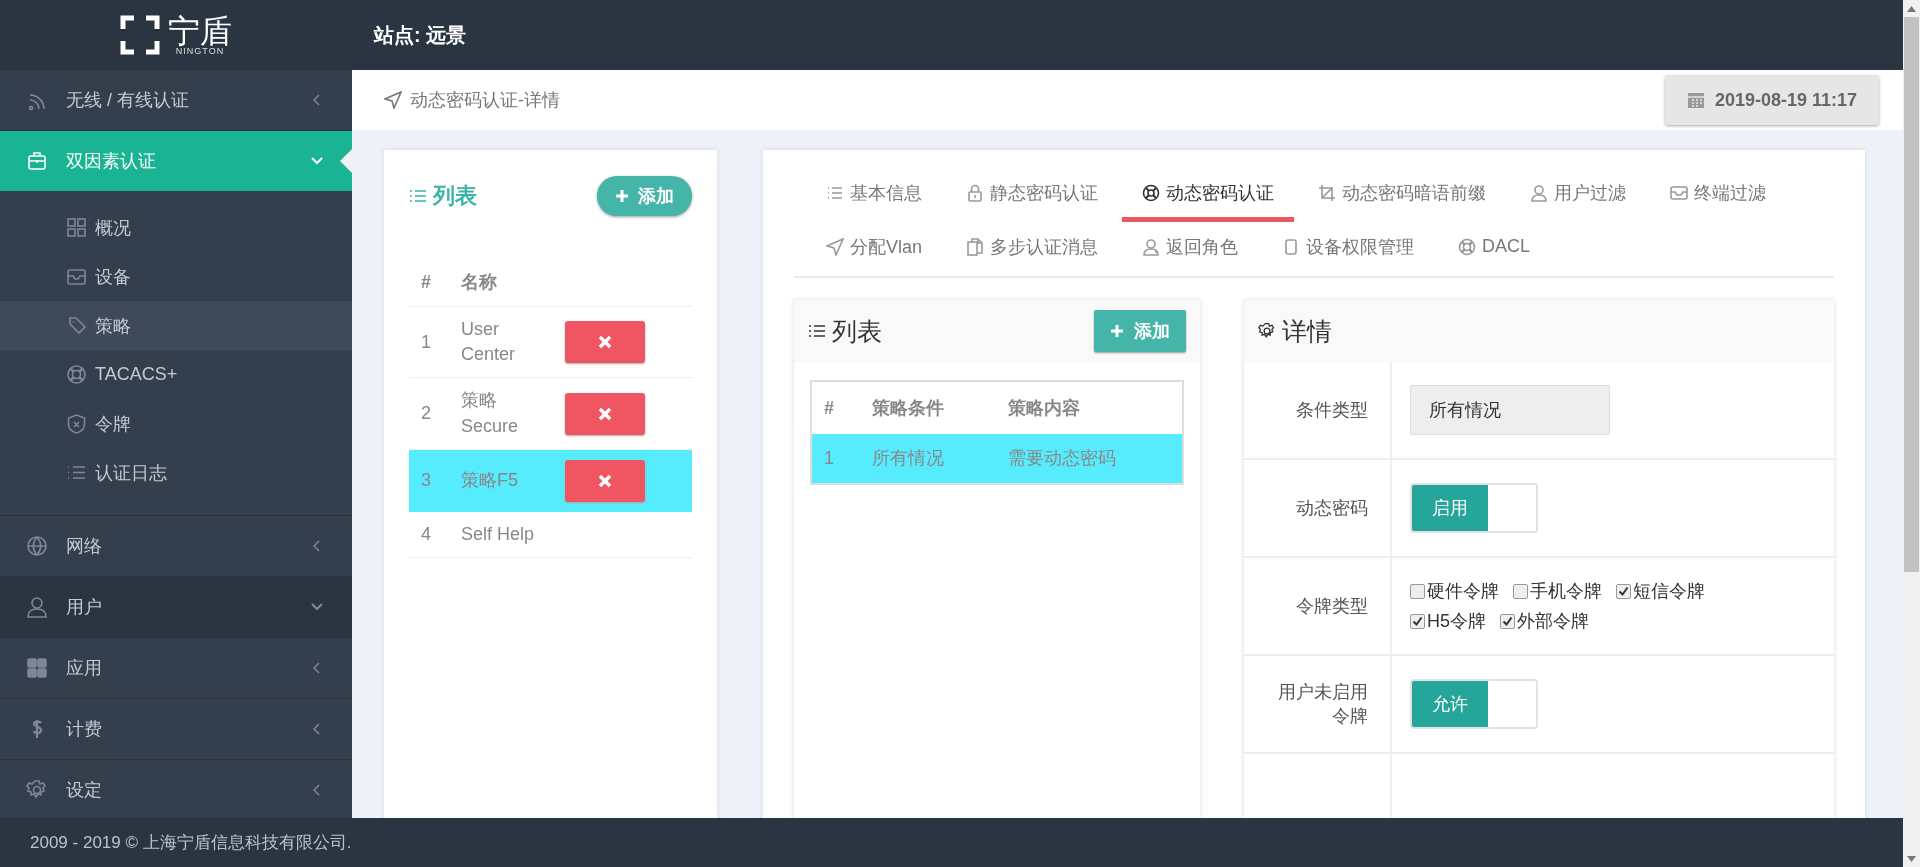 Image resolution: width=1920 pixels, height=867 pixels. What do you see at coordinates (1348, 249) in the screenshot?
I see `tab: 设备权限管理` at bounding box center [1348, 249].